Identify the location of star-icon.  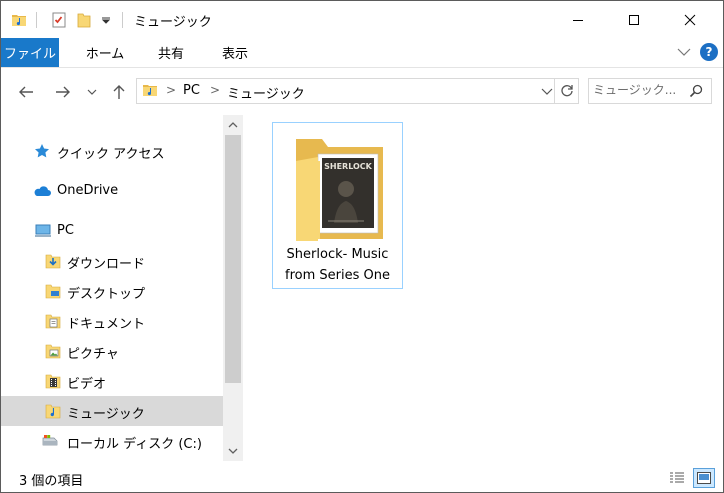
(42, 151).